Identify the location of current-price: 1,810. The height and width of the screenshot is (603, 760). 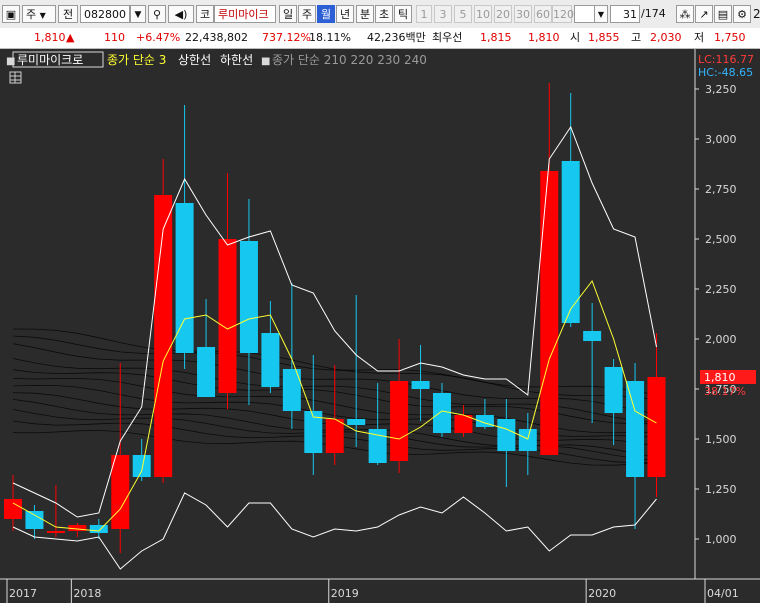
(50, 37).